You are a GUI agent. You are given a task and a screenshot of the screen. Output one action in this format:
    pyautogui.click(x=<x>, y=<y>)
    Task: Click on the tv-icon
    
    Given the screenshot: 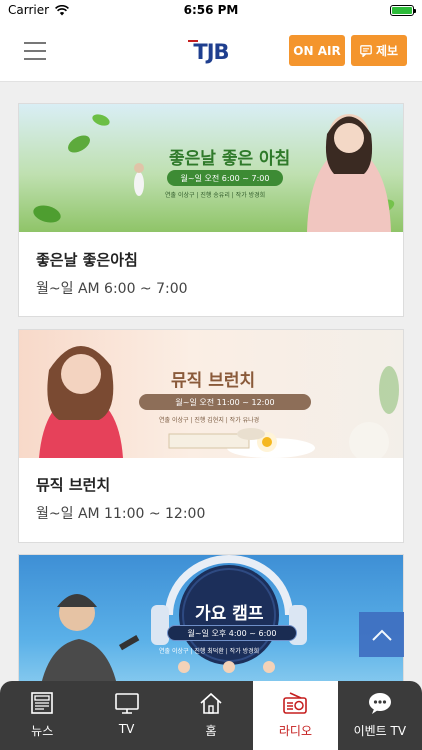 What is the action you would take?
    pyautogui.click(x=126, y=703)
    